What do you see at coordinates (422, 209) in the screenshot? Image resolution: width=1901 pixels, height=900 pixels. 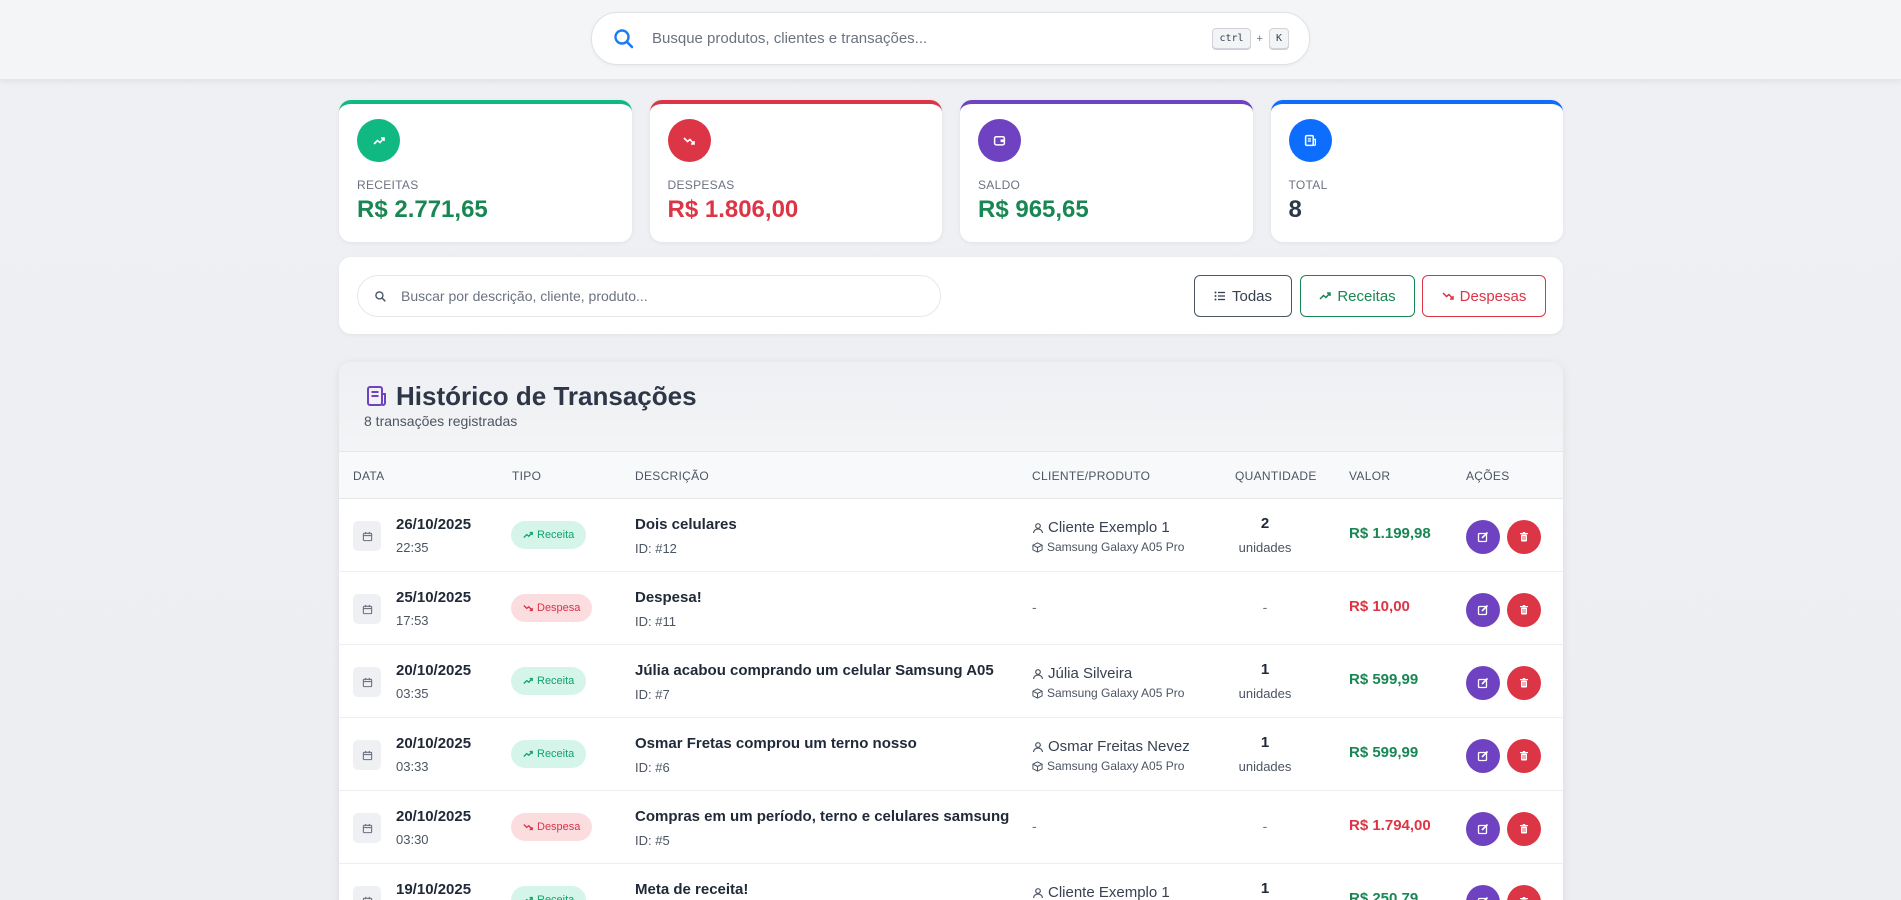 I see `stat-value: R$ 2.771,65` at bounding box center [422, 209].